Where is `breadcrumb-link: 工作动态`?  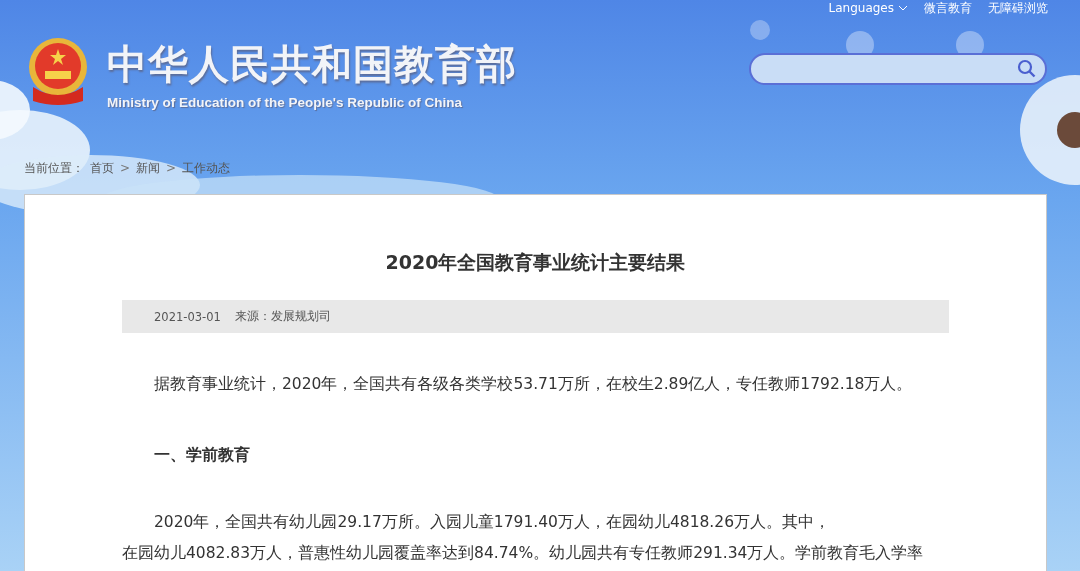
breadcrumb-link: 工作动态 is located at coordinates (206, 168).